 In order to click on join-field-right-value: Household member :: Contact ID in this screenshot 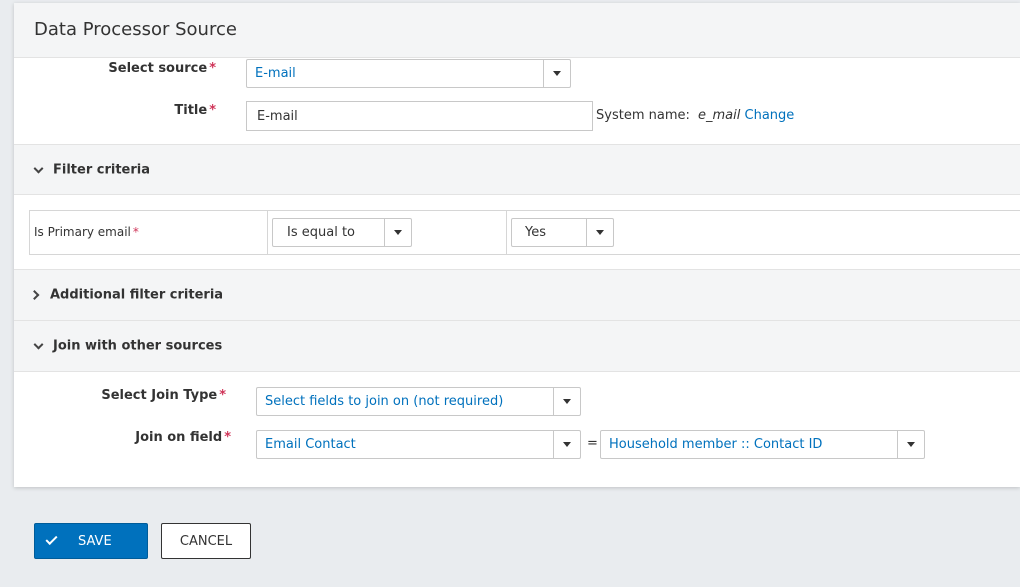, I will do `click(716, 444)`.